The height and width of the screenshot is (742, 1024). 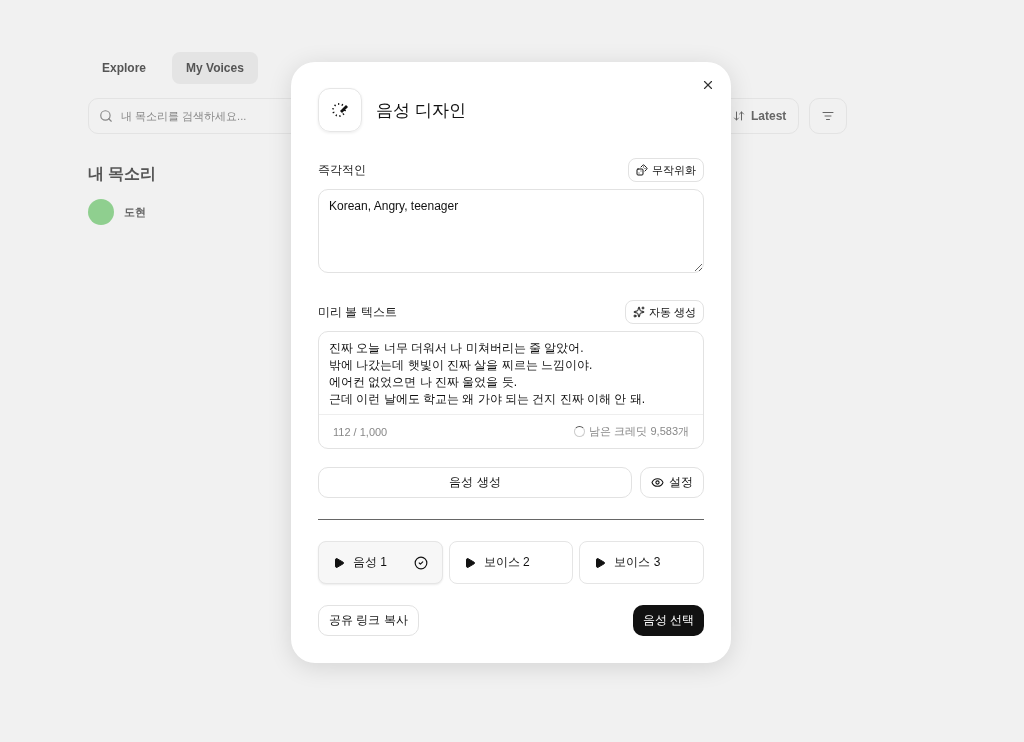 What do you see at coordinates (475, 482) in the screenshot?
I see `generate-voice-button: 음성 생성` at bounding box center [475, 482].